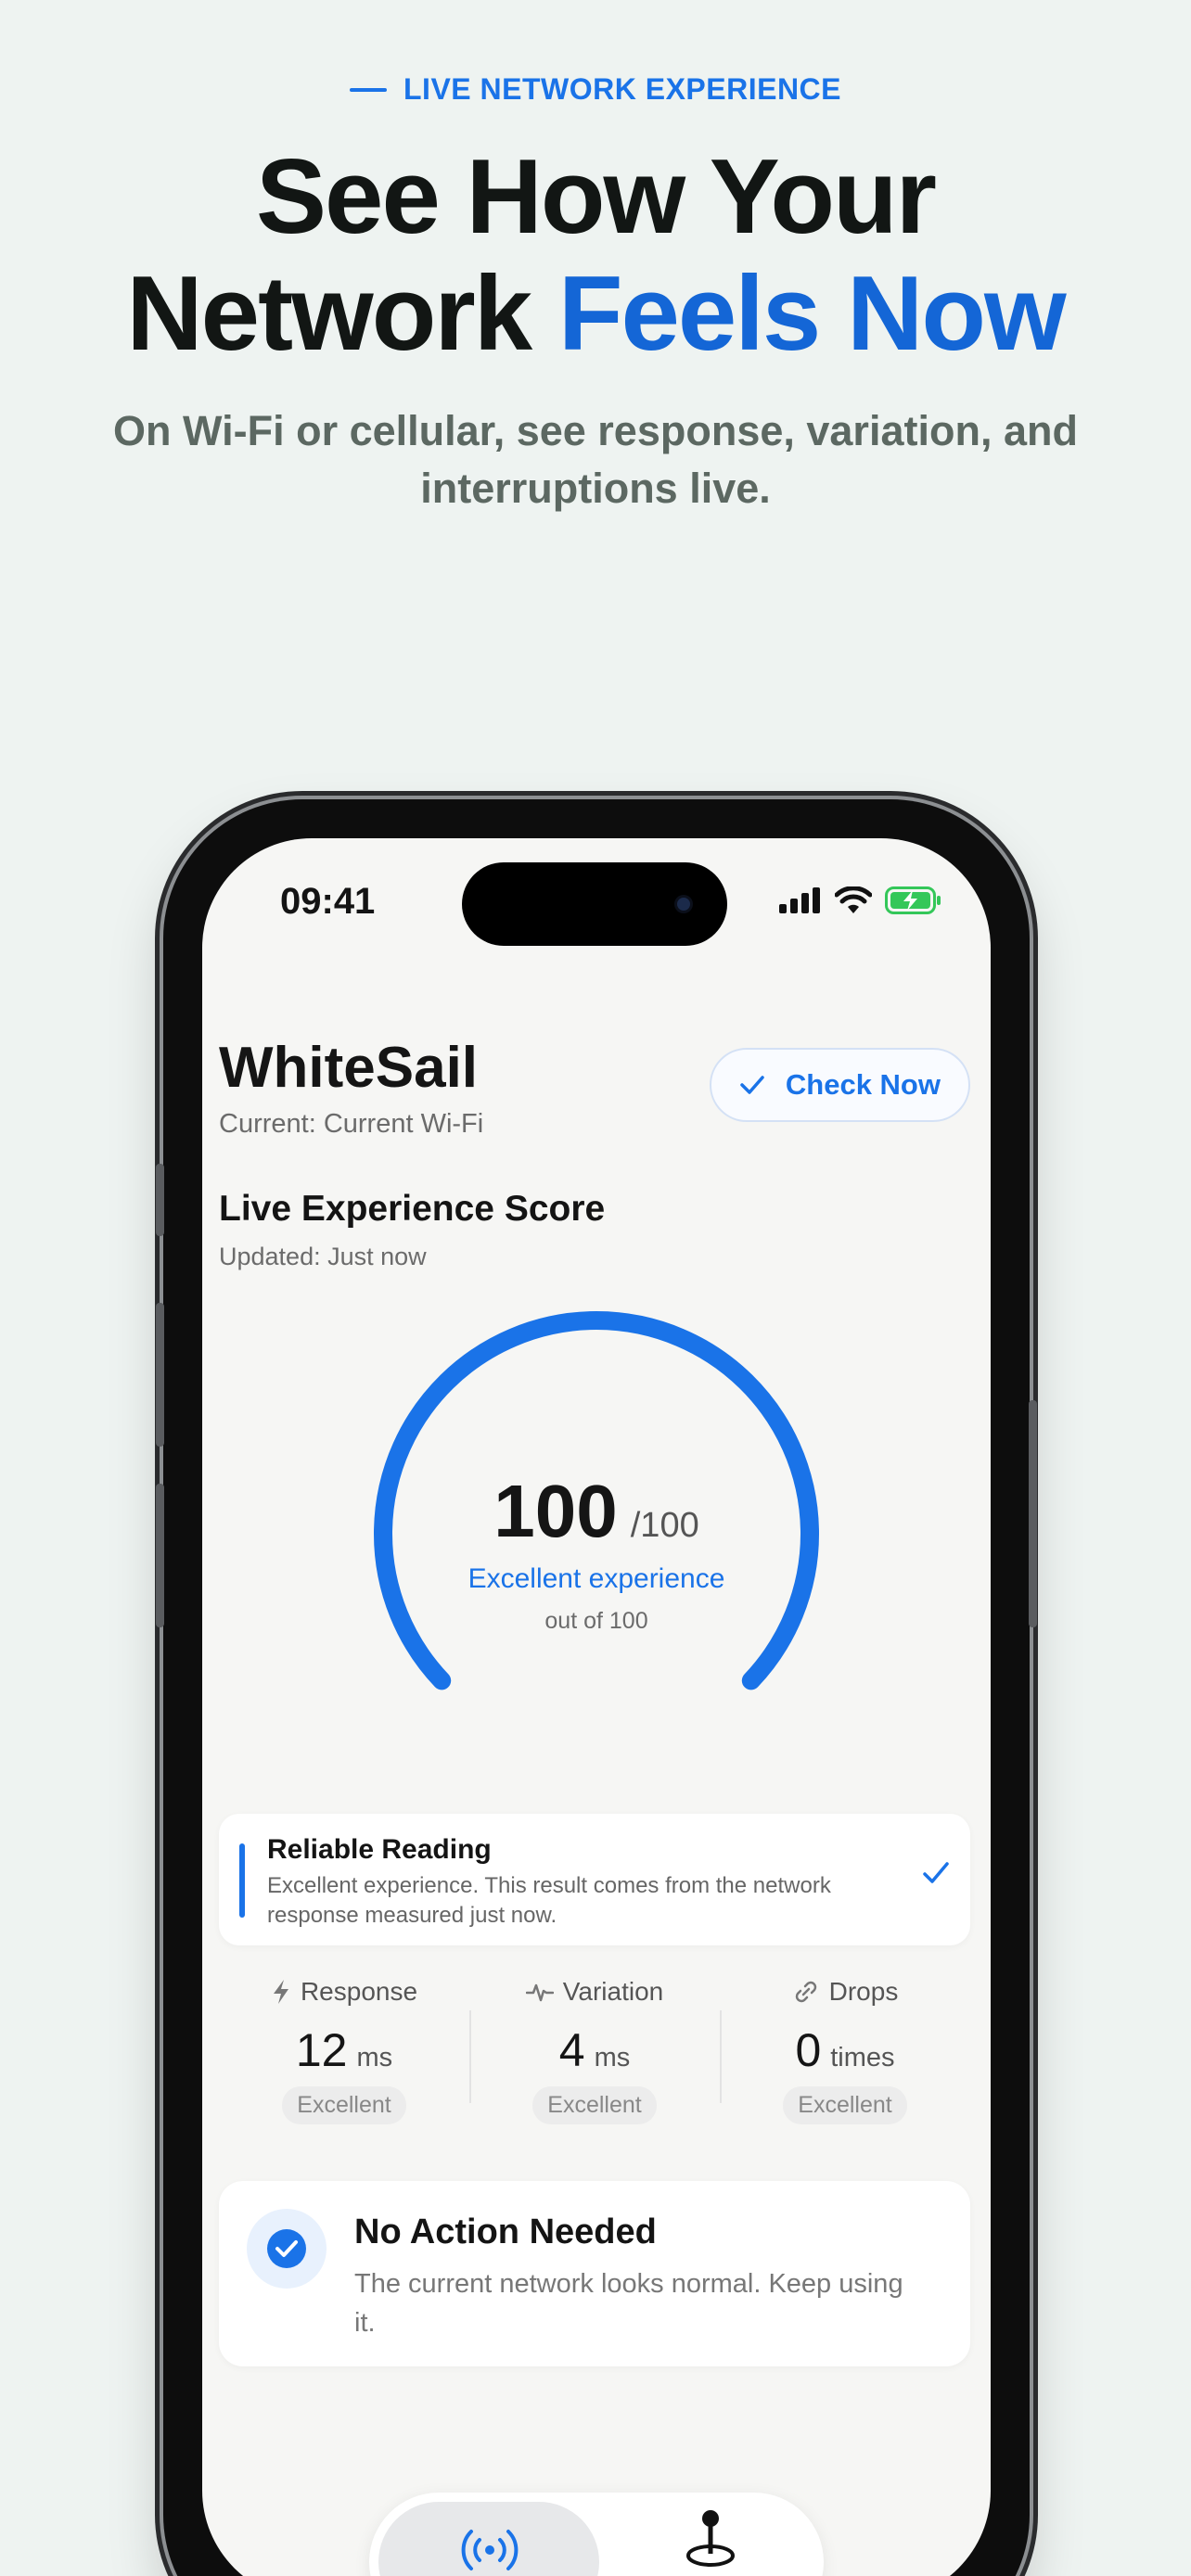 The image size is (1191, 2576). Describe the element at coordinates (596, 1578) in the screenshot. I see `score-rating-label: Excellent experience` at that location.